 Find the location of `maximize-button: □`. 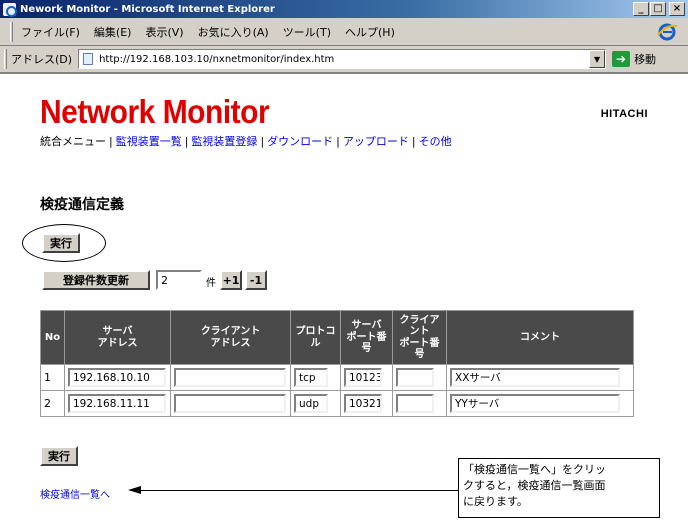

maximize-button: □ is located at coordinates (658, 9).